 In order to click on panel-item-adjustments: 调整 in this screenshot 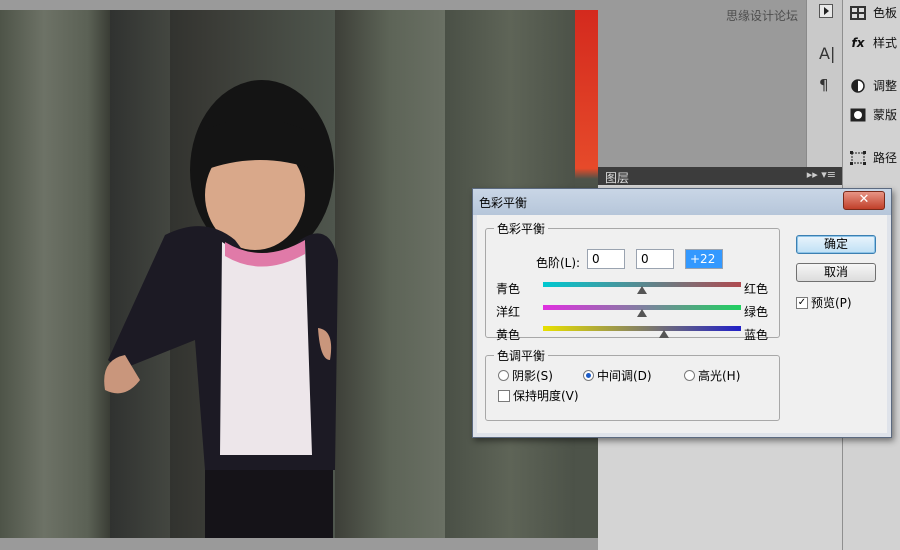, I will do `click(873, 85)`.